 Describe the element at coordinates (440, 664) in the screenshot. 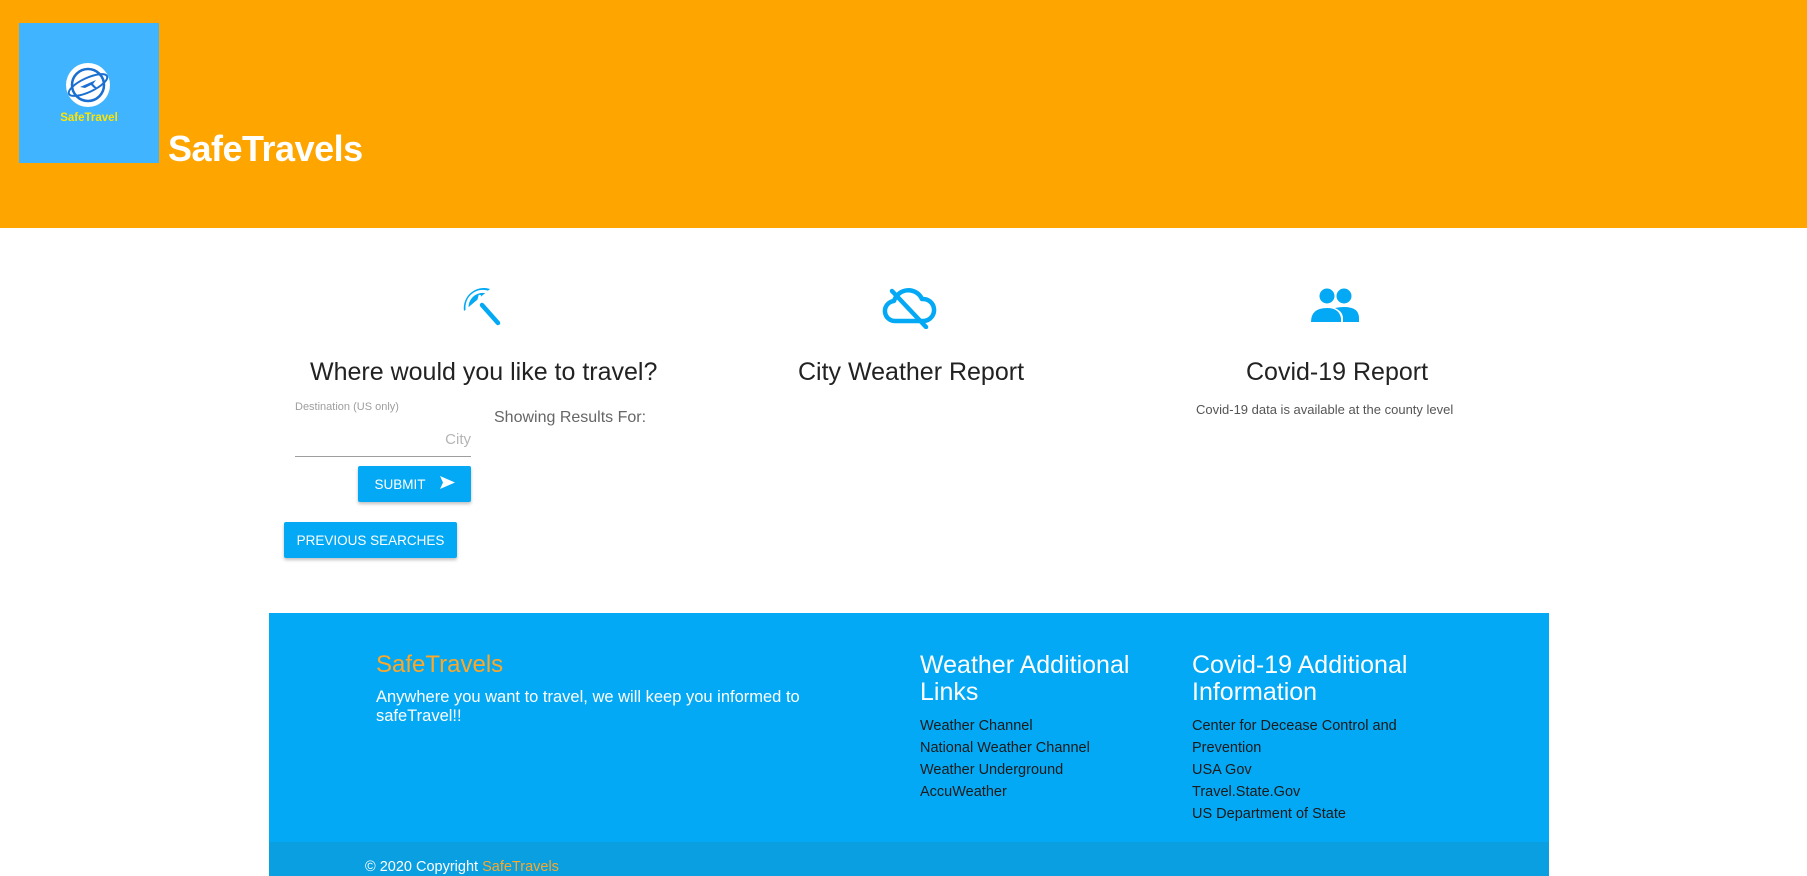

I see `footer-brand: SafeTravels` at that location.